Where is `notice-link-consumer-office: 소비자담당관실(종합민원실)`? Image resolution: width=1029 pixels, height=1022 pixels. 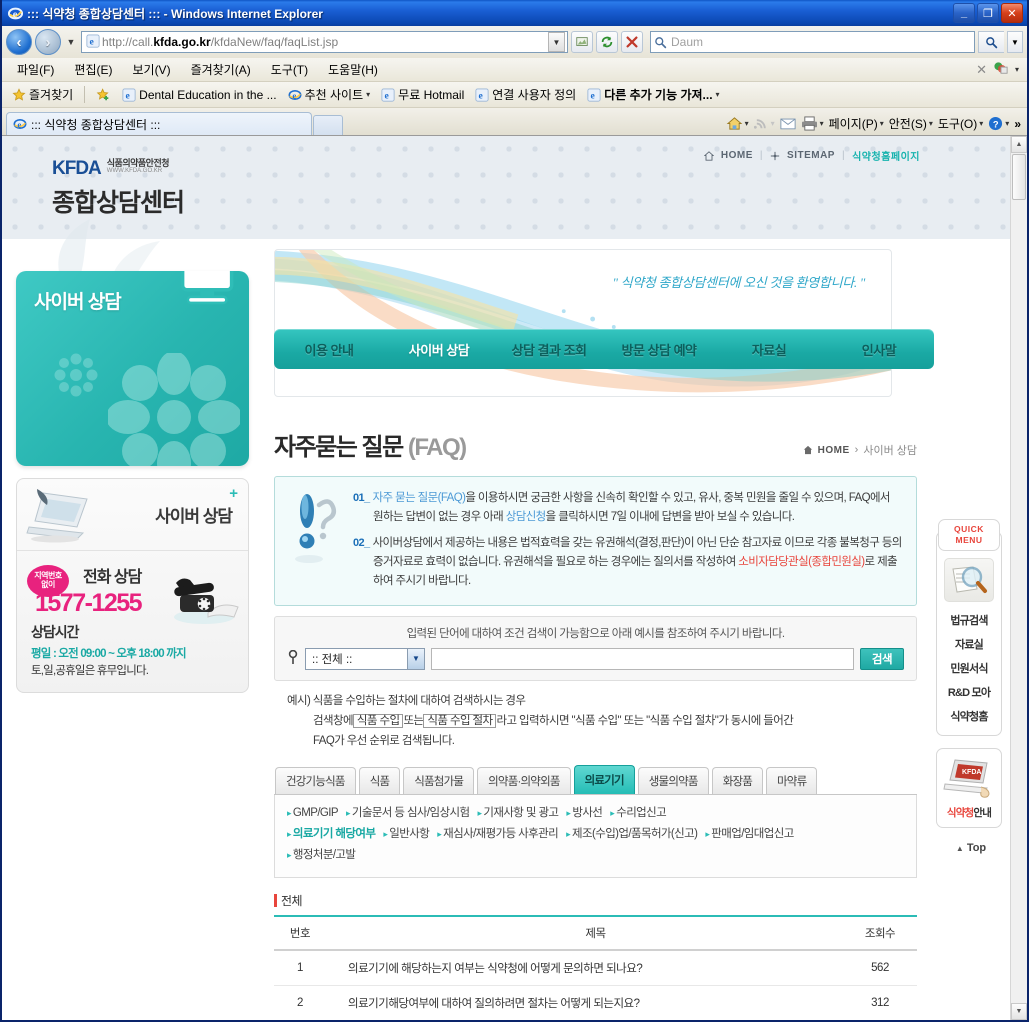
notice-link-consumer-office: 소비자담당관실(종합민원실) is located at coordinates (801, 562).